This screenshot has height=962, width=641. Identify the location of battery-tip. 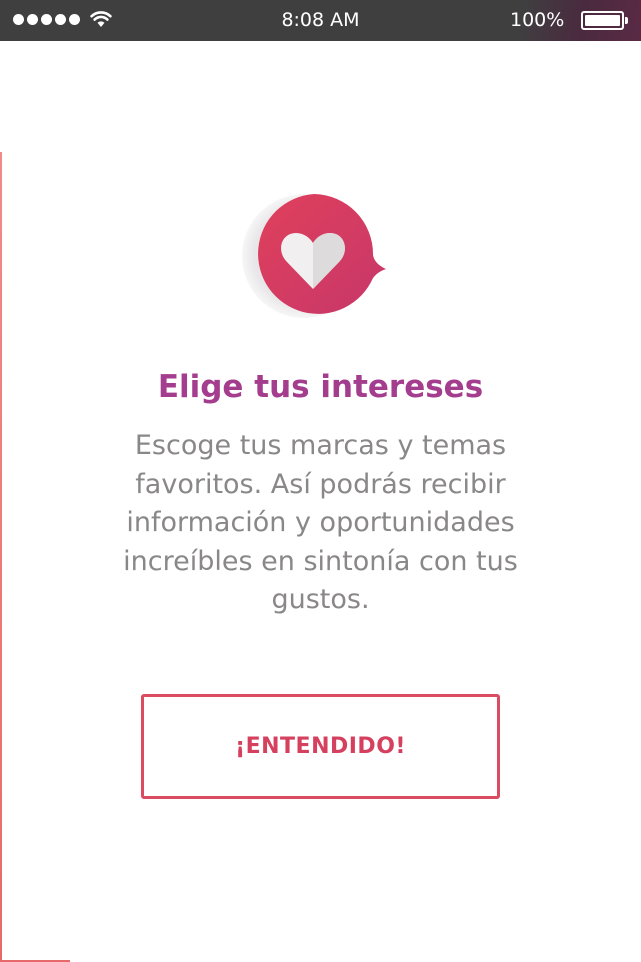
(626, 20).